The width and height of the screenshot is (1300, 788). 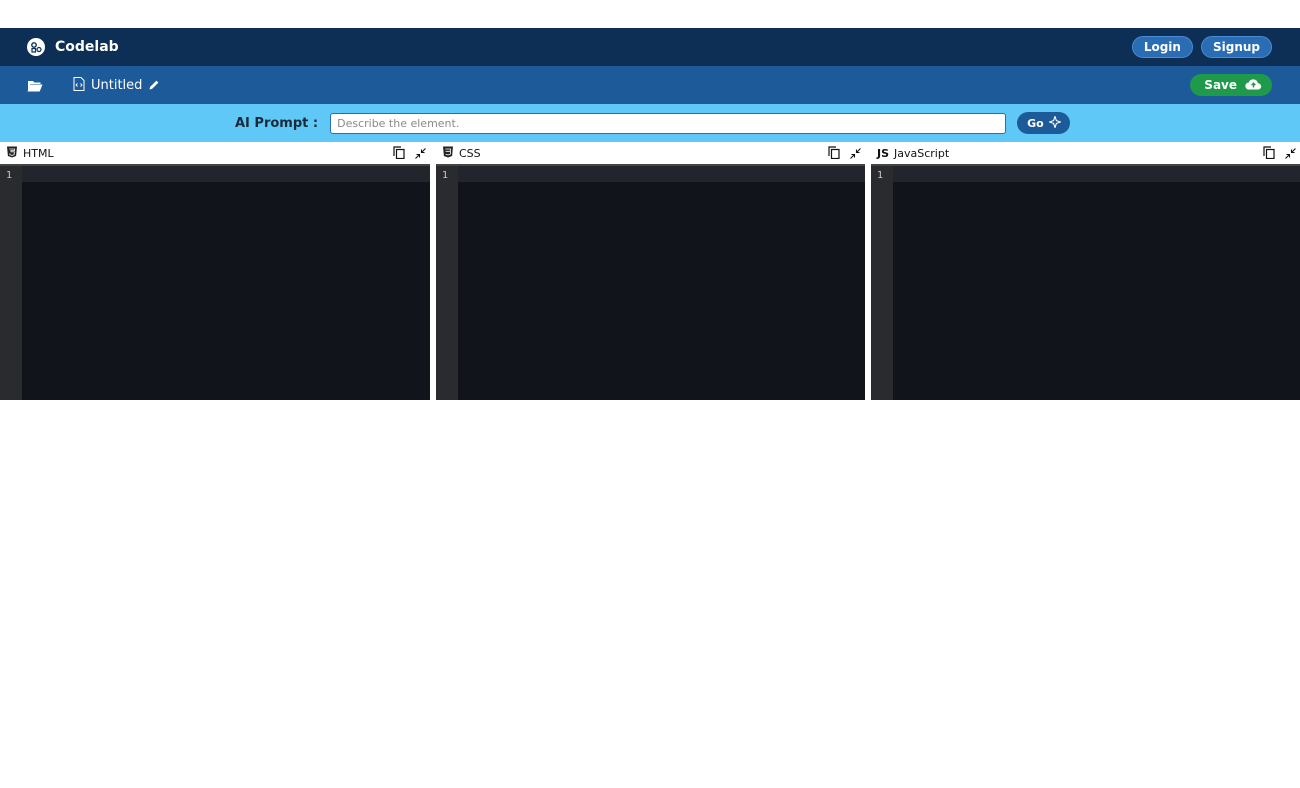 I want to click on login-button: Login, so click(x=1162, y=47).